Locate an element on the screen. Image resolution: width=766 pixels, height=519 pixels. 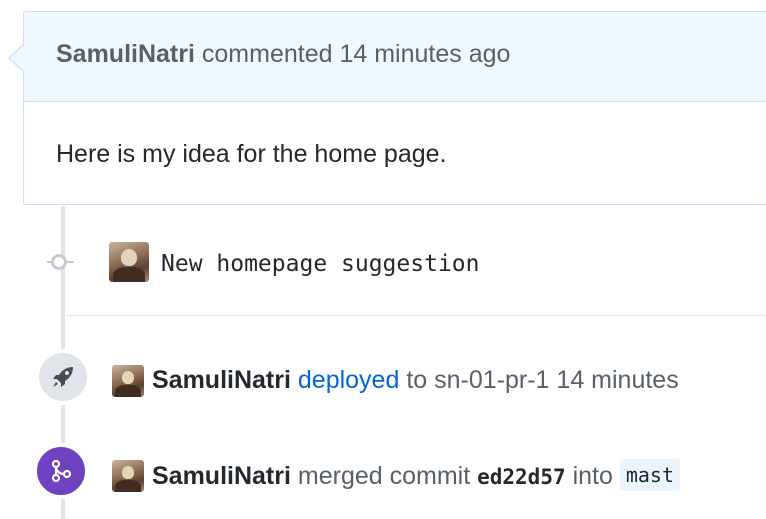
comment-body: Here is my idea for the home page. is located at coordinates (251, 154).